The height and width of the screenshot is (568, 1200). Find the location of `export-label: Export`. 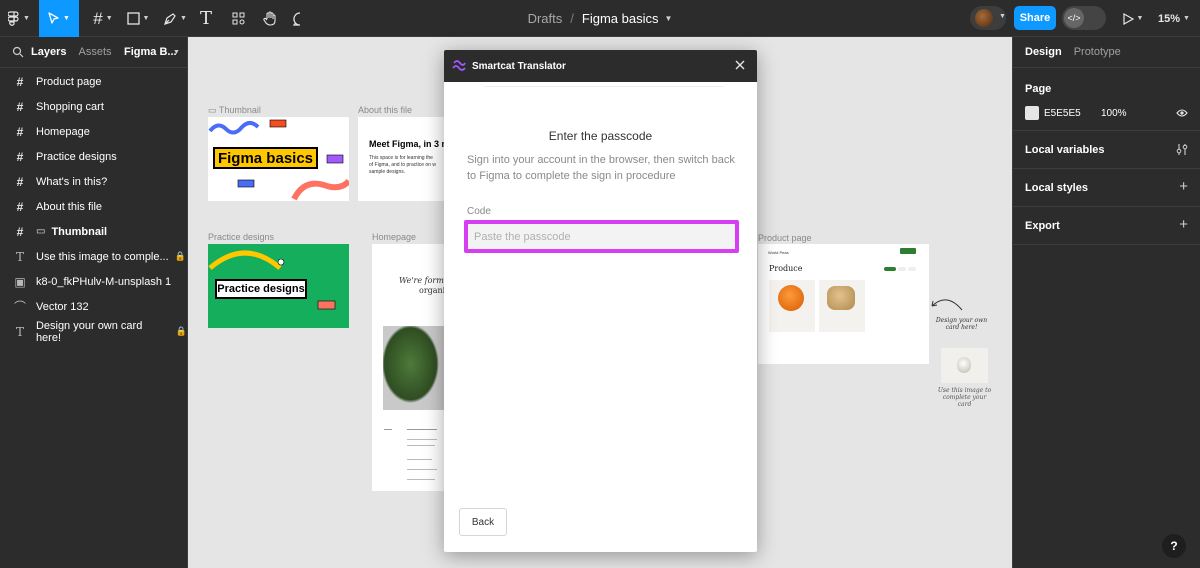

export-label: Export is located at coordinates (1042, 226).